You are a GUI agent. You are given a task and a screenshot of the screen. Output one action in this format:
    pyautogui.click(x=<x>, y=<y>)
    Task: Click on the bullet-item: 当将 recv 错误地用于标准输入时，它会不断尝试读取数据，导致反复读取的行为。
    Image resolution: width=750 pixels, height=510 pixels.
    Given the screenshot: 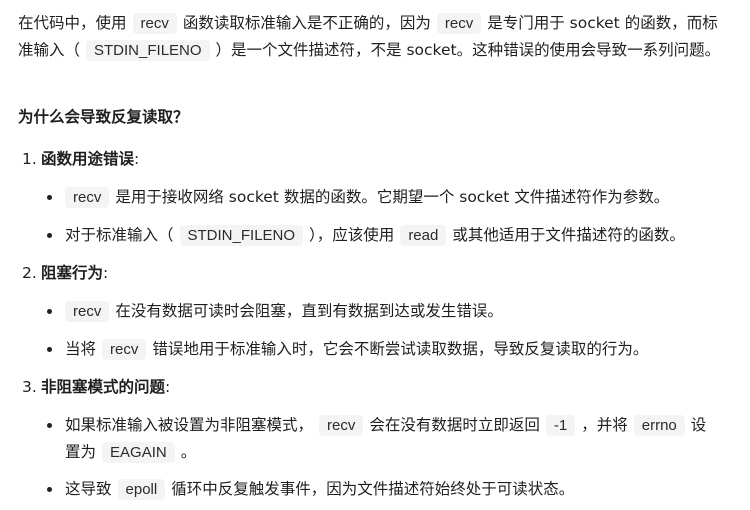 What is the action you would take?
    pyautogui.click(x=383, y=349)
    